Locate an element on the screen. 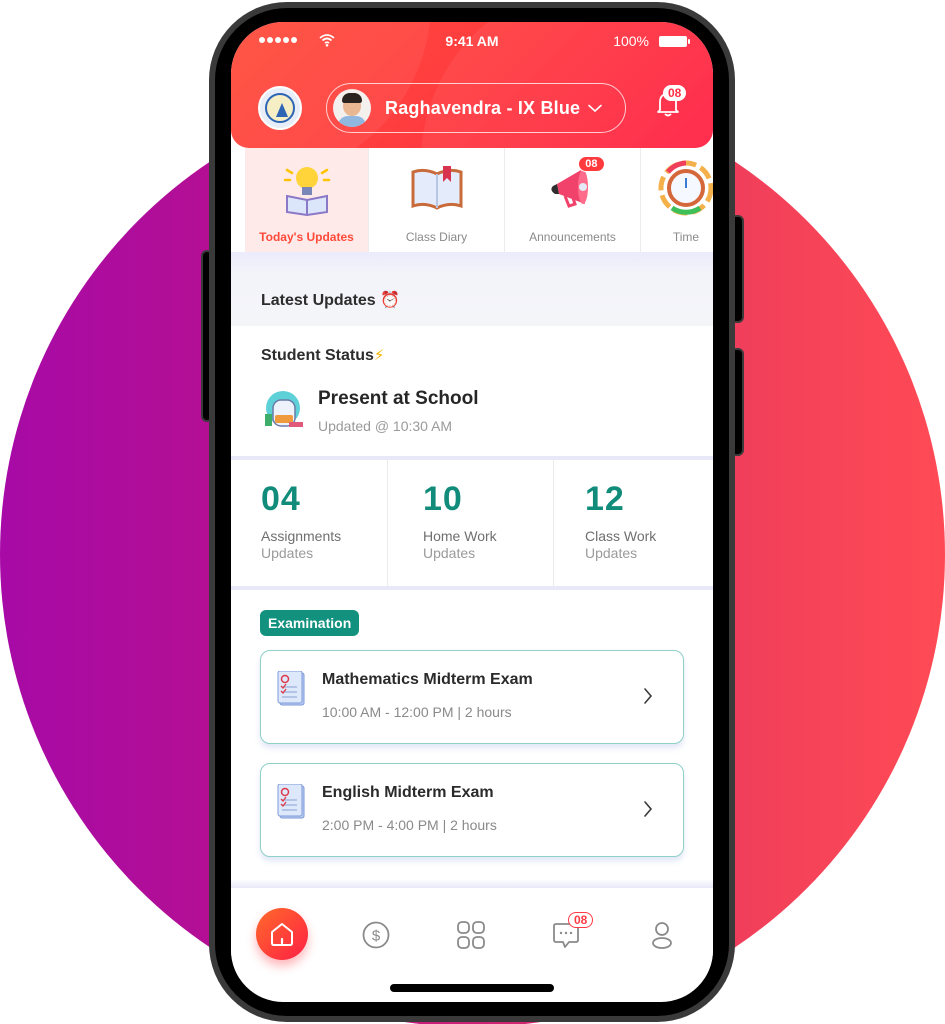  count-label-title: Assignments is located at coordinates (301, 536).